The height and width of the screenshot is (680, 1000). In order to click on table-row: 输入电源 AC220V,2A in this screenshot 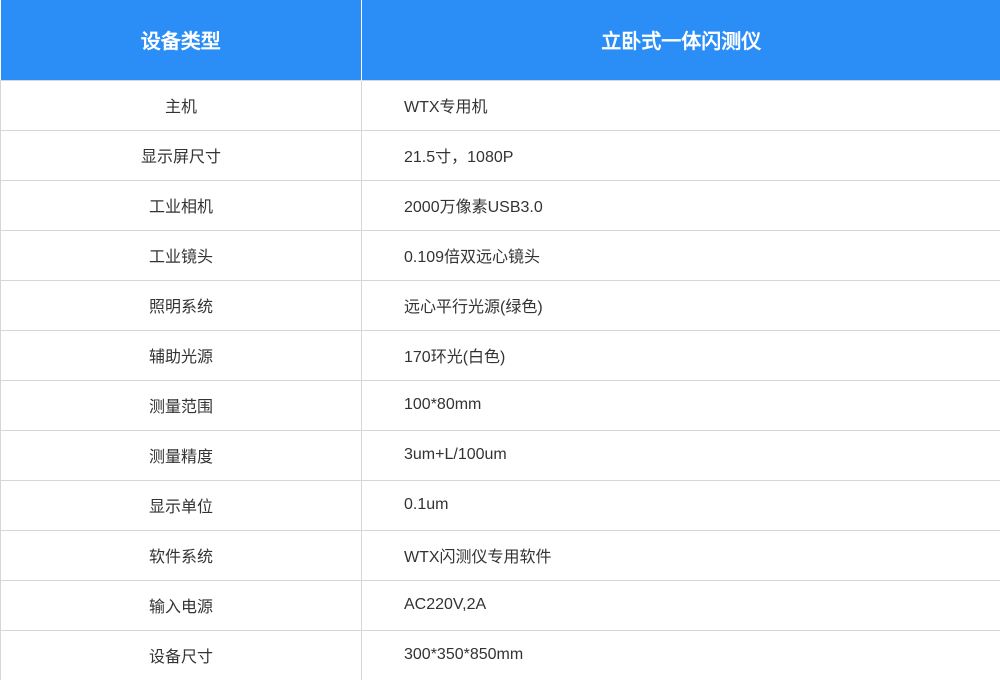, I will do `click(500, 605)`.